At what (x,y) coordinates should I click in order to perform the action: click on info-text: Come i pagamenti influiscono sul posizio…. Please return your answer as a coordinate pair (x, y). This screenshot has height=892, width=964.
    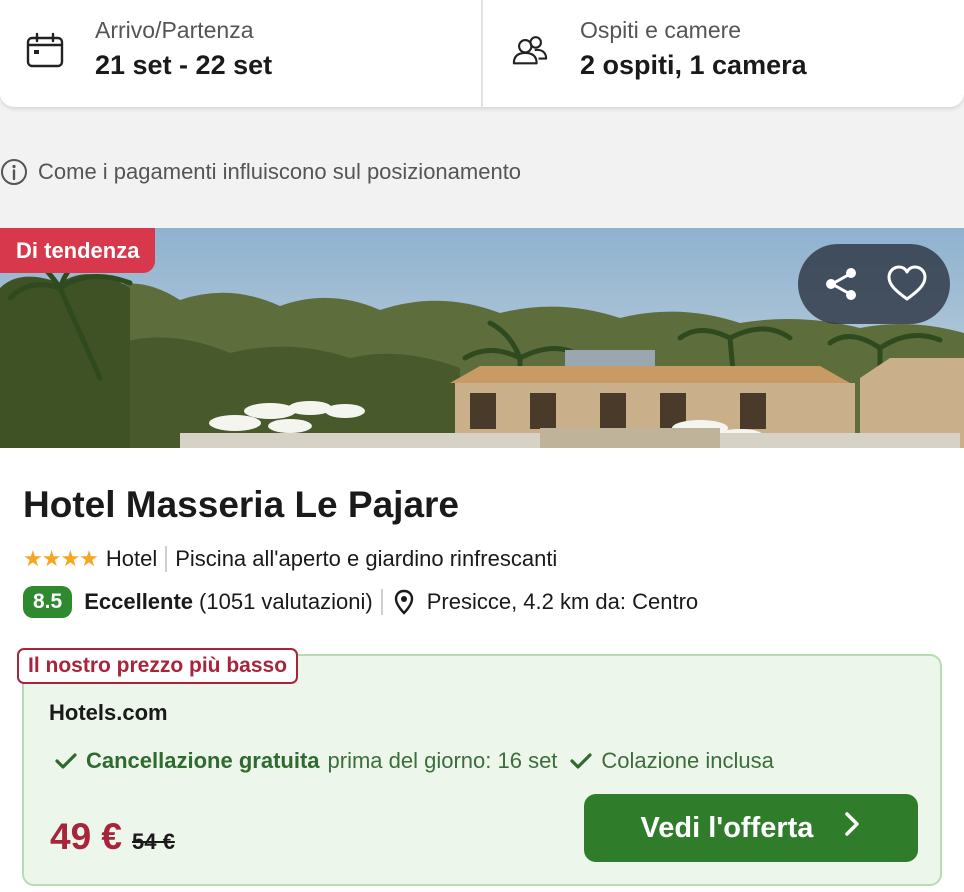
    Looking at the image, I should click on (280, 171).